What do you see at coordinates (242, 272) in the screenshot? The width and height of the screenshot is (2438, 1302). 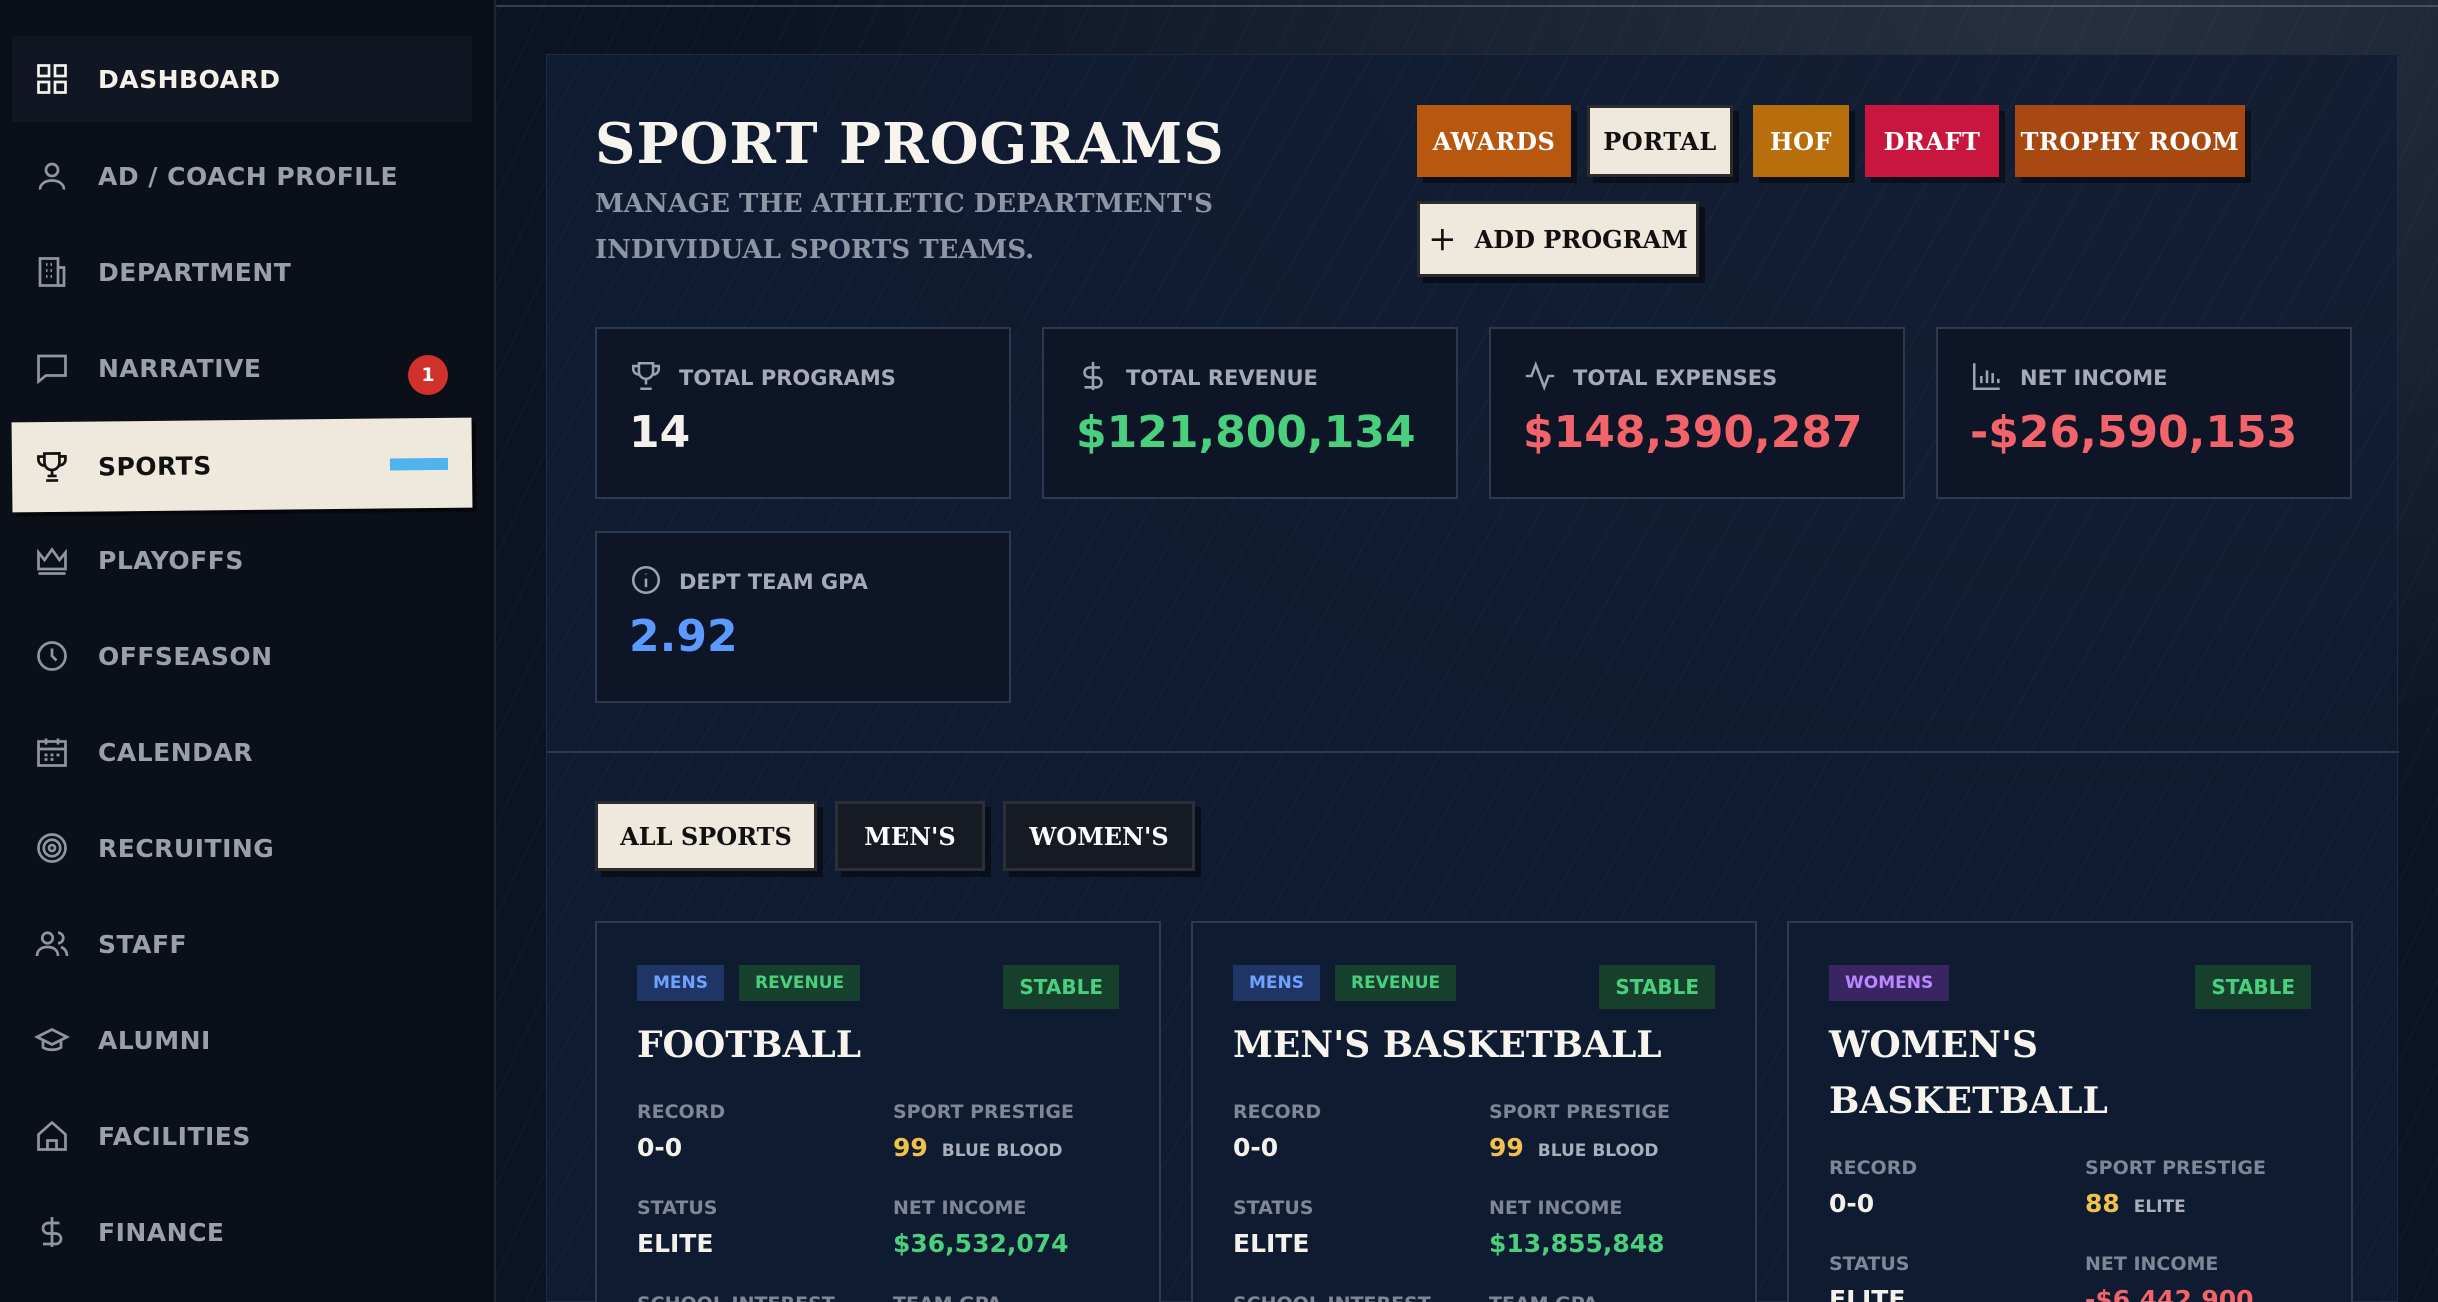 I see `sidebar-item-department: DEPARTMENT` at bounding box center [242, 272].